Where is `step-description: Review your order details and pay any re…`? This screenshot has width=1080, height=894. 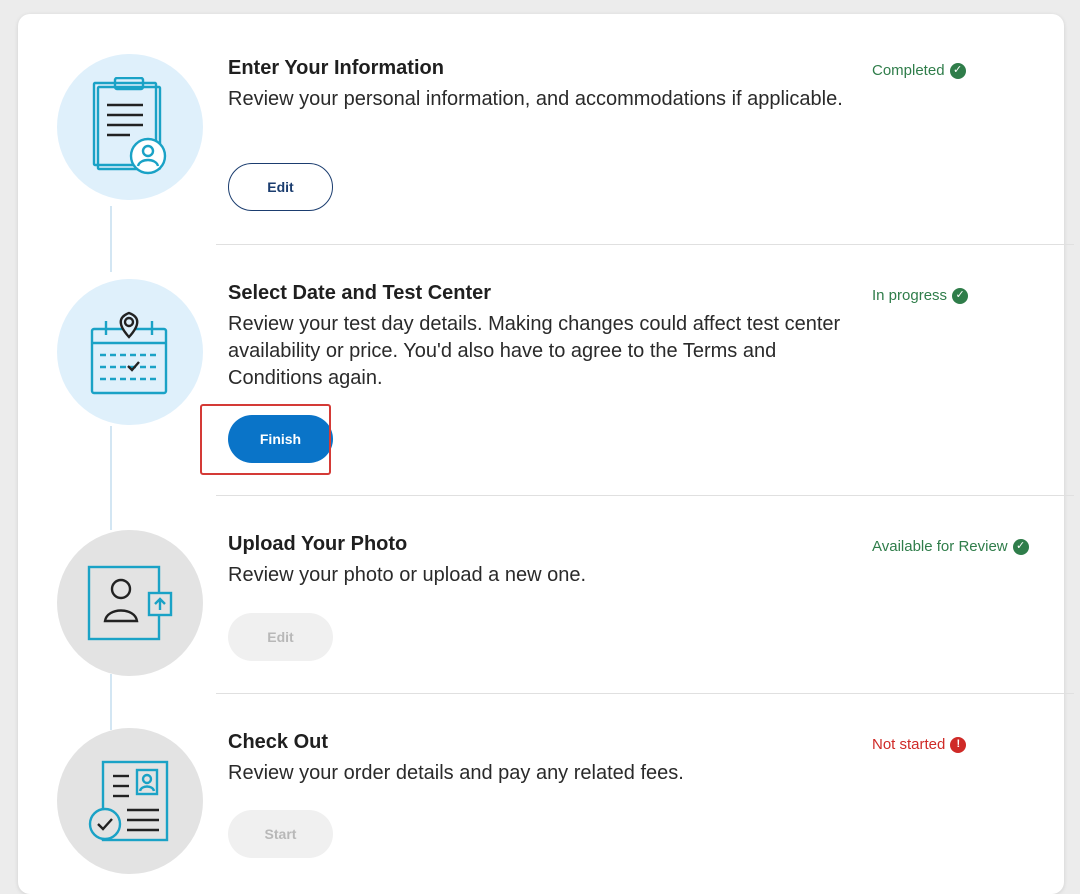 step-description: Review your order details and pay any re… is located at coordinates (456, 773).